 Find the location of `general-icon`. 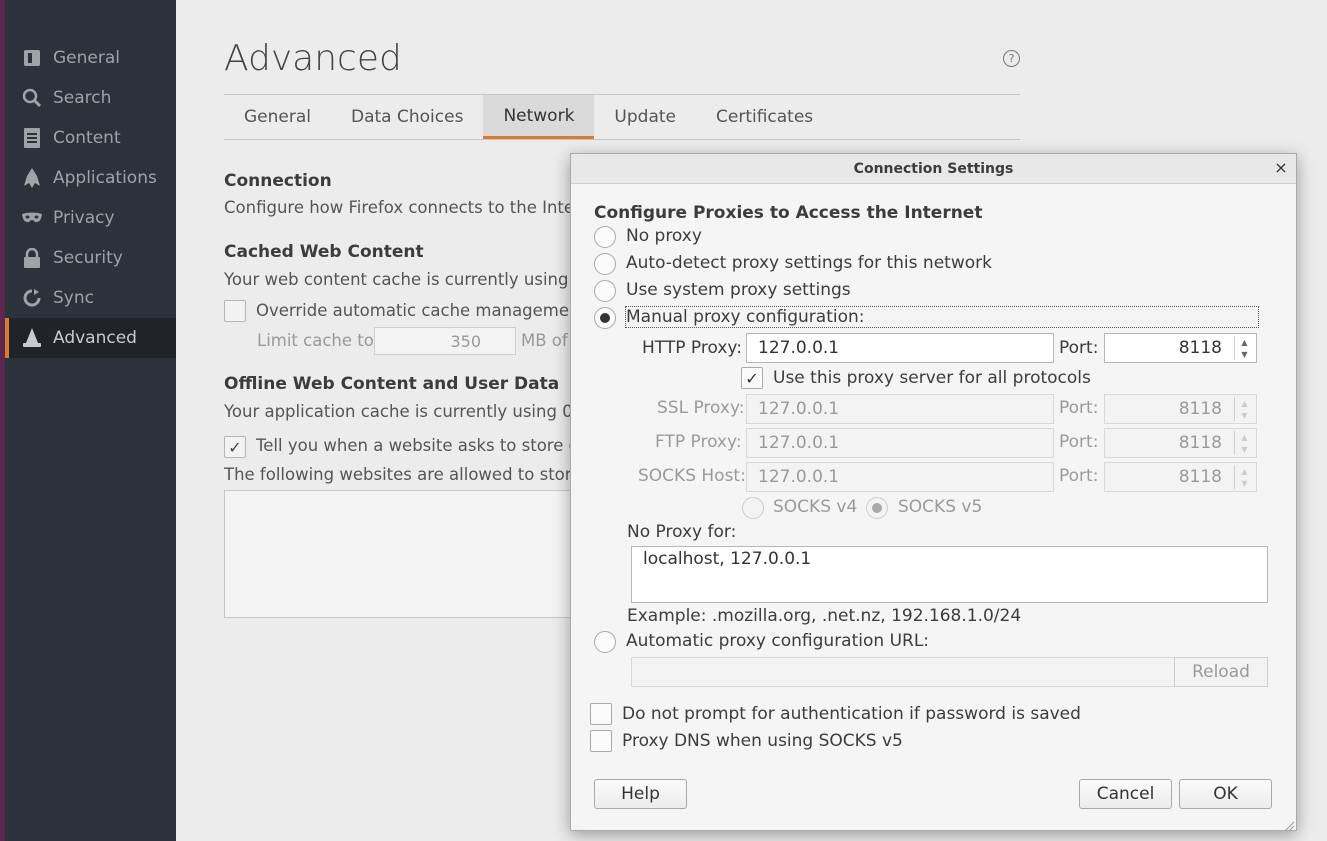

general-icon is located at coordinates (32, 58).